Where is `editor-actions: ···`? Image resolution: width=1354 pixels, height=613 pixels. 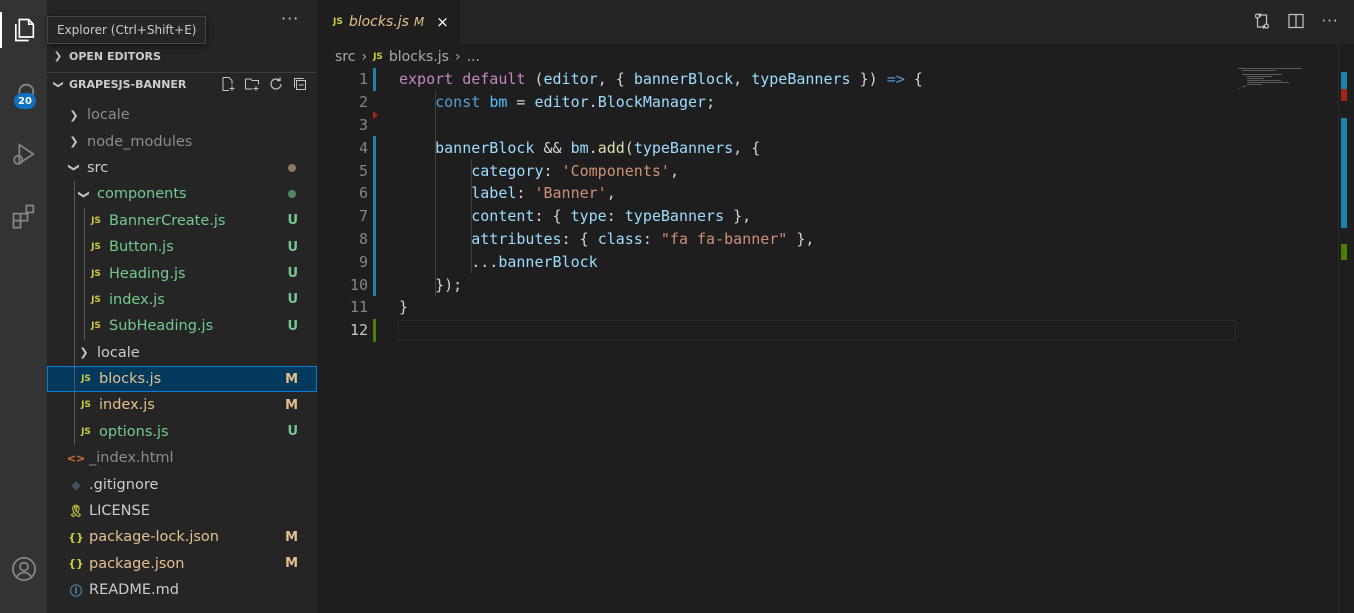 editor-actions: ··· is located at coordinates (1296, 21).